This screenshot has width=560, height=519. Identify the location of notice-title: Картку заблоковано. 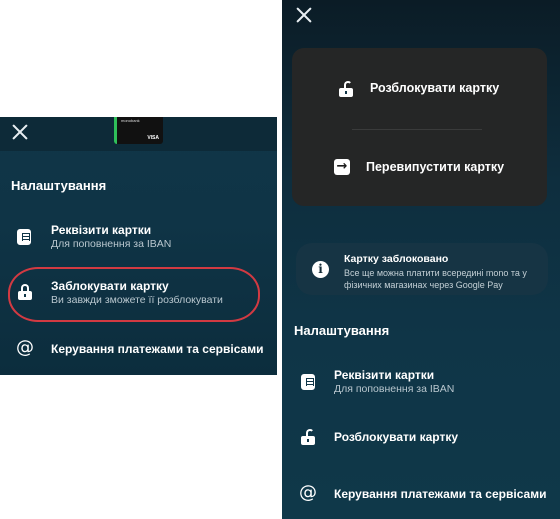
(396, 259).